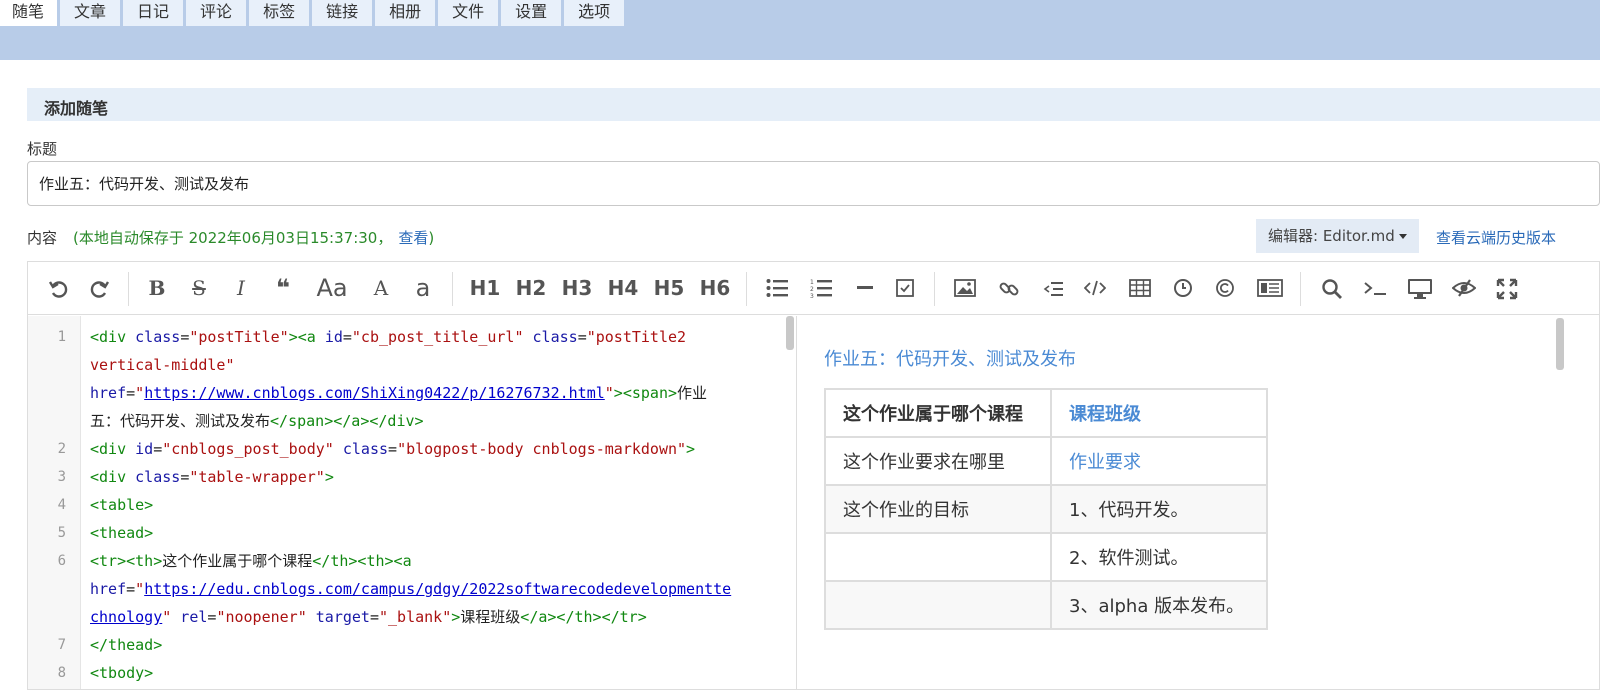 This screenshot has width=1600, height=690. I want to click on page-break-icon, so click(1270, 288).